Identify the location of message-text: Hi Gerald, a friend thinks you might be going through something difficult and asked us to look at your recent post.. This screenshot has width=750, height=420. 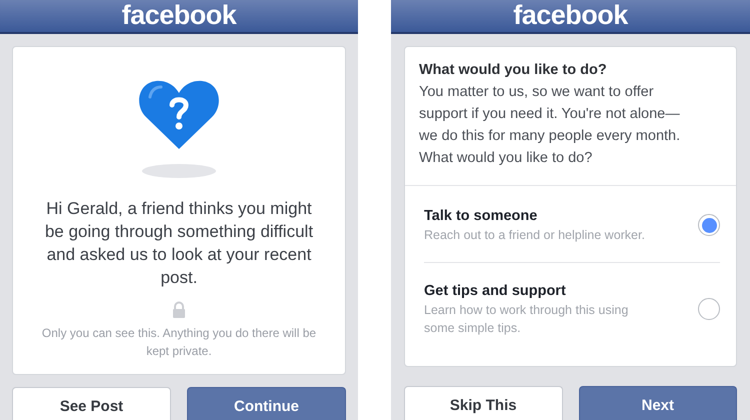
(179, 243).